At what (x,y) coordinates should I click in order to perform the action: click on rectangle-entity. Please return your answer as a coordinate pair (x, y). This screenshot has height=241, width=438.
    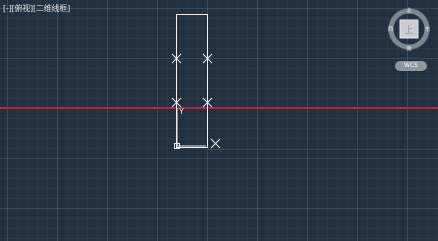
    Looking at the image, I should click on (192, 81).